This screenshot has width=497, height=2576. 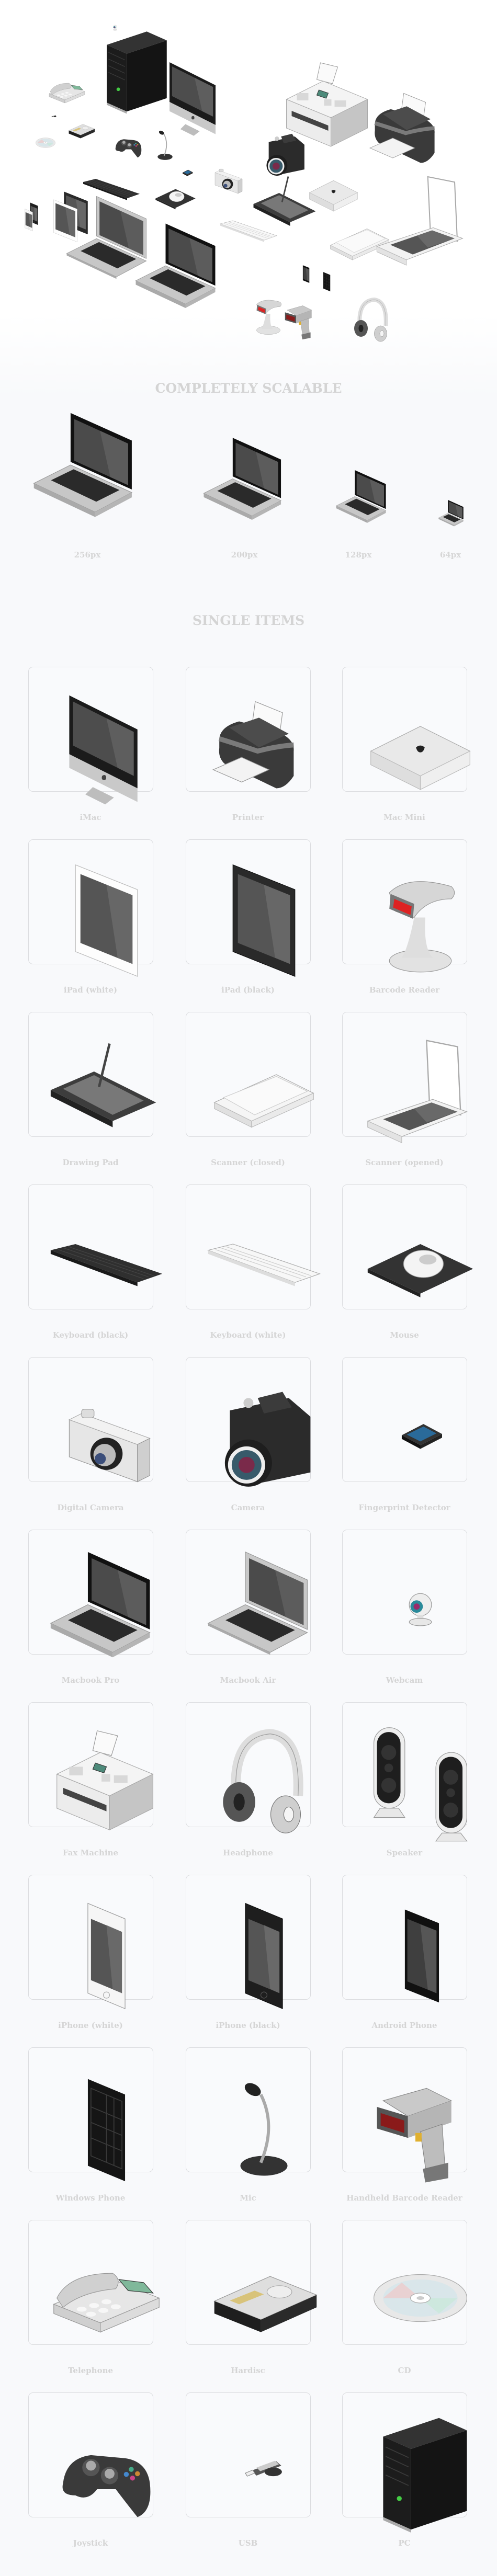 I want to click on item-label: iMac, so click(x=91, y=818).